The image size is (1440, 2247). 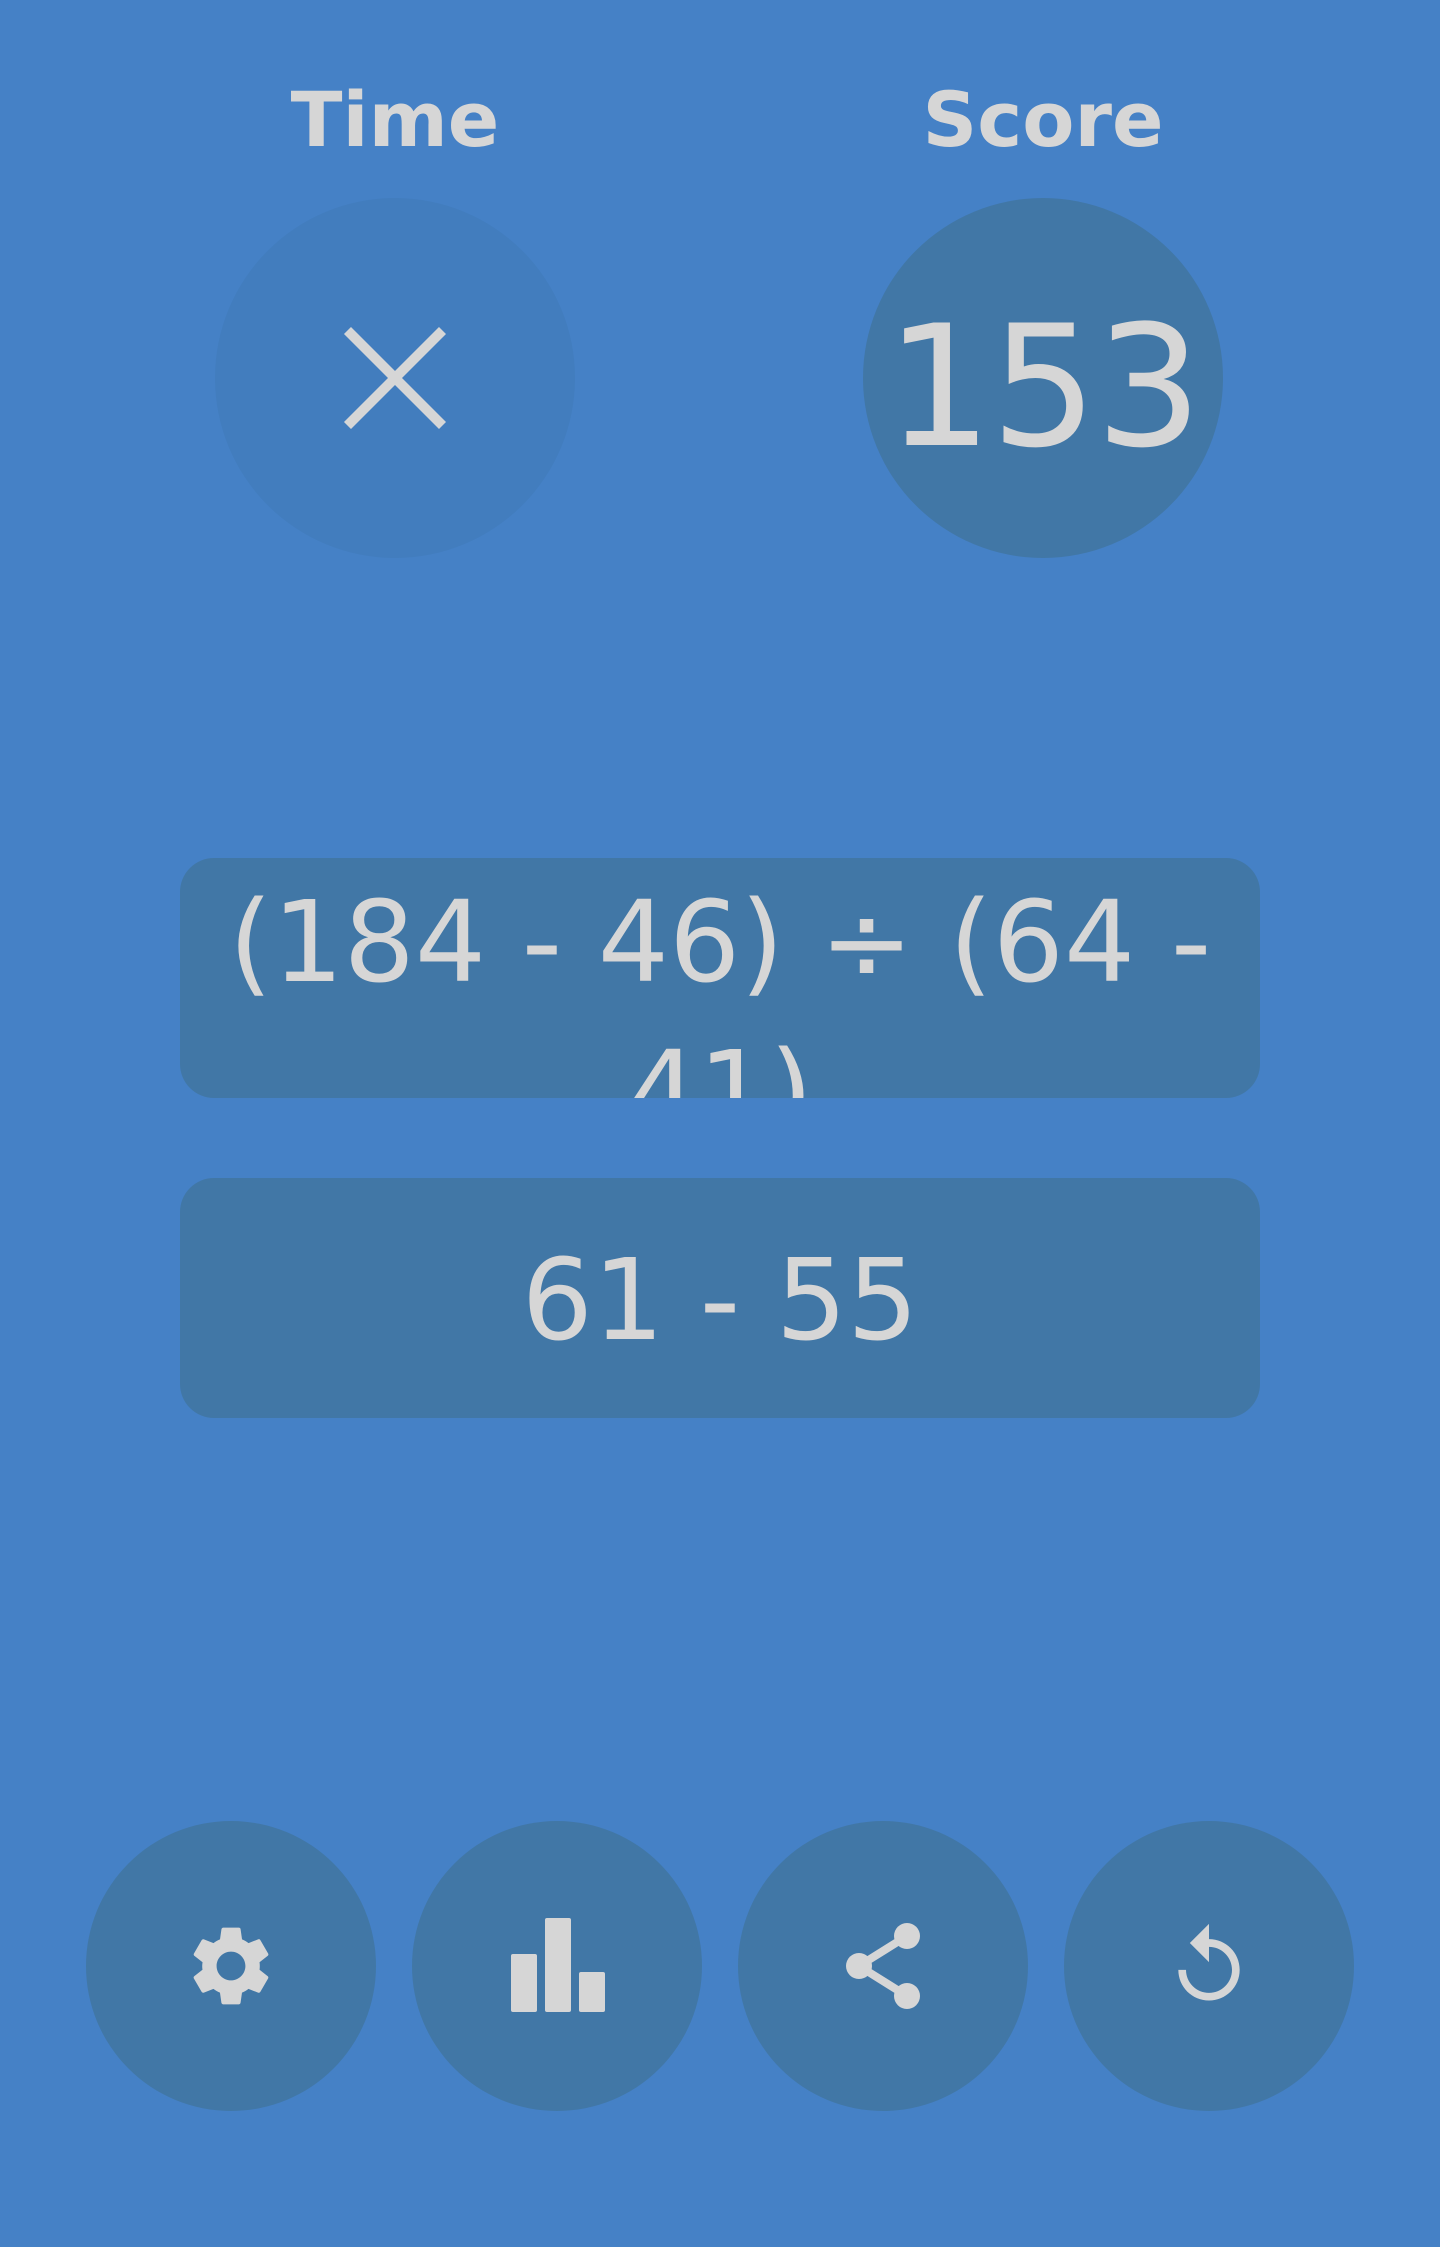 I want to click on settings-button, so click(x=231, y=1966).